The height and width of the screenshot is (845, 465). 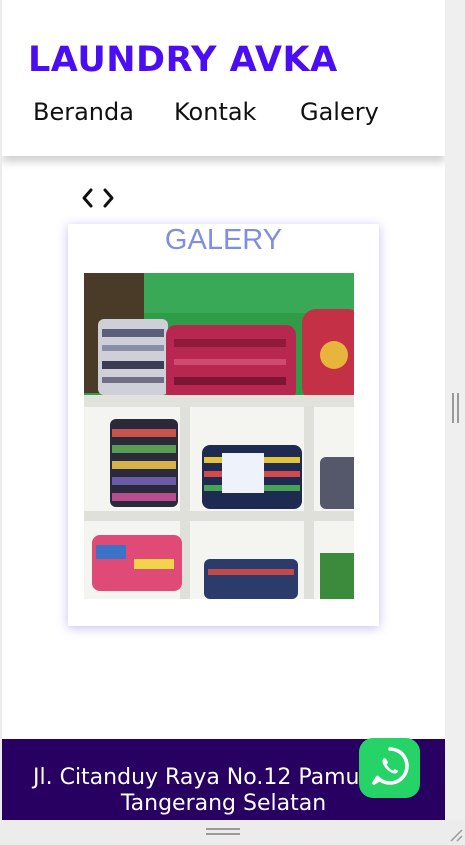 I want to click on main-nav: Beranda Kontak Galery, so click(x=223, y=116).